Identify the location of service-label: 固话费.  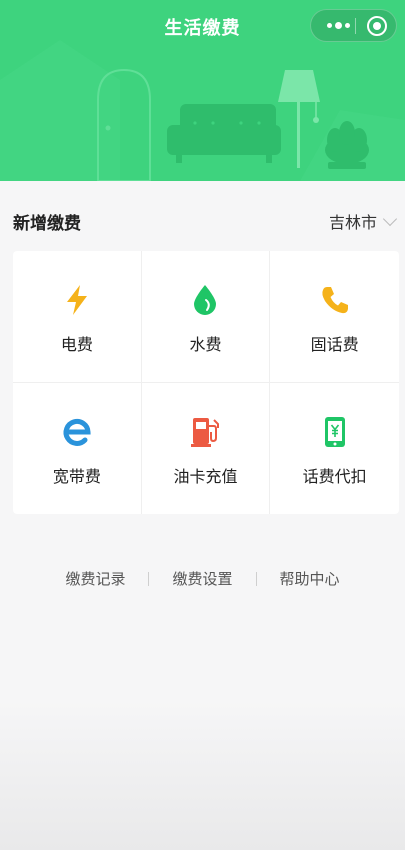
(334, 344).